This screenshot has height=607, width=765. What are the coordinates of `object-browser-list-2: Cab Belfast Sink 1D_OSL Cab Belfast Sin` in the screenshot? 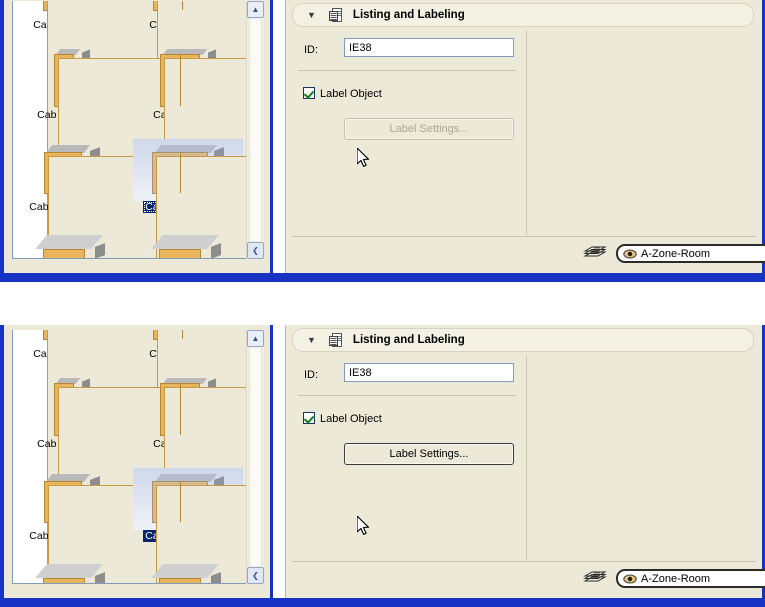 It's located at (138, 457).